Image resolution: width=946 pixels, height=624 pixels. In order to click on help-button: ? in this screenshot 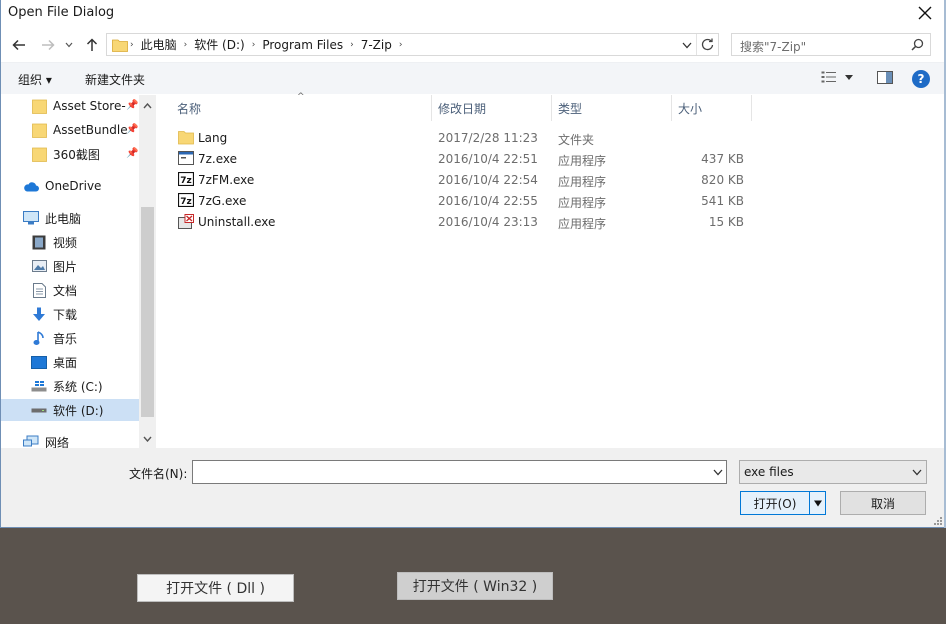, I will do `click(921, 79)`.